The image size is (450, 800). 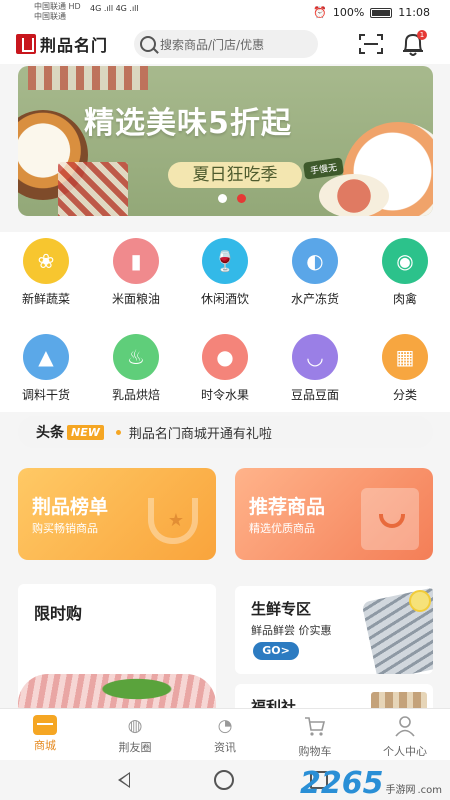 I want to click on category-fruit: ● 时令水果, so click(x=225, y=368).